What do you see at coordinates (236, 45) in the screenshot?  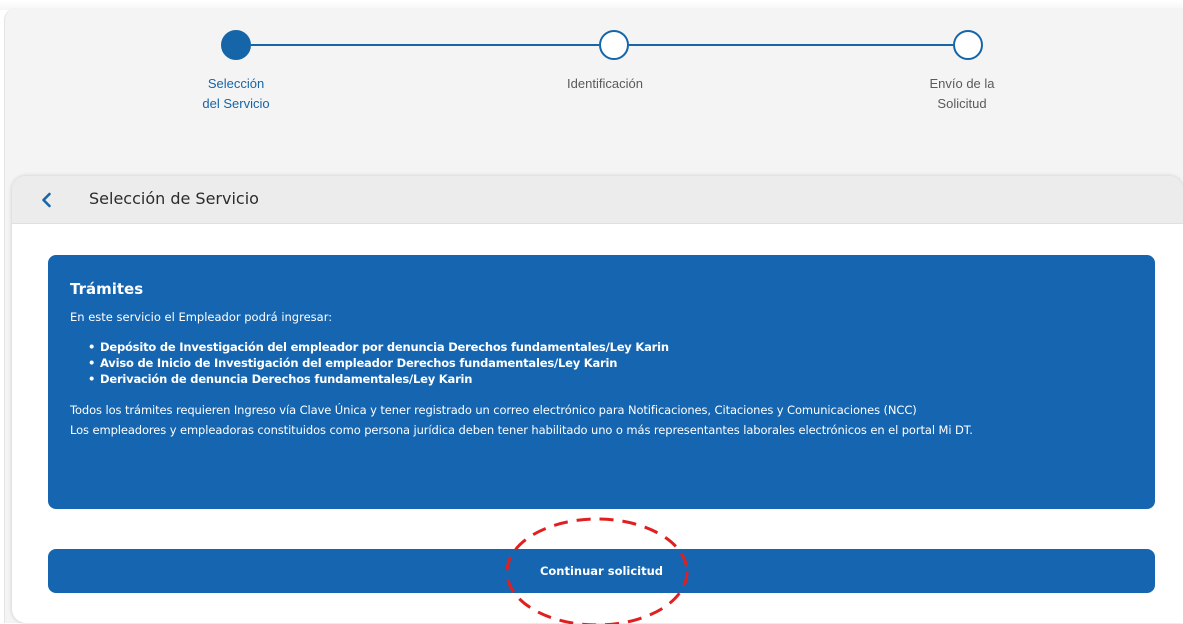 I see `step-1-dot` at bounding box center [236, 45].